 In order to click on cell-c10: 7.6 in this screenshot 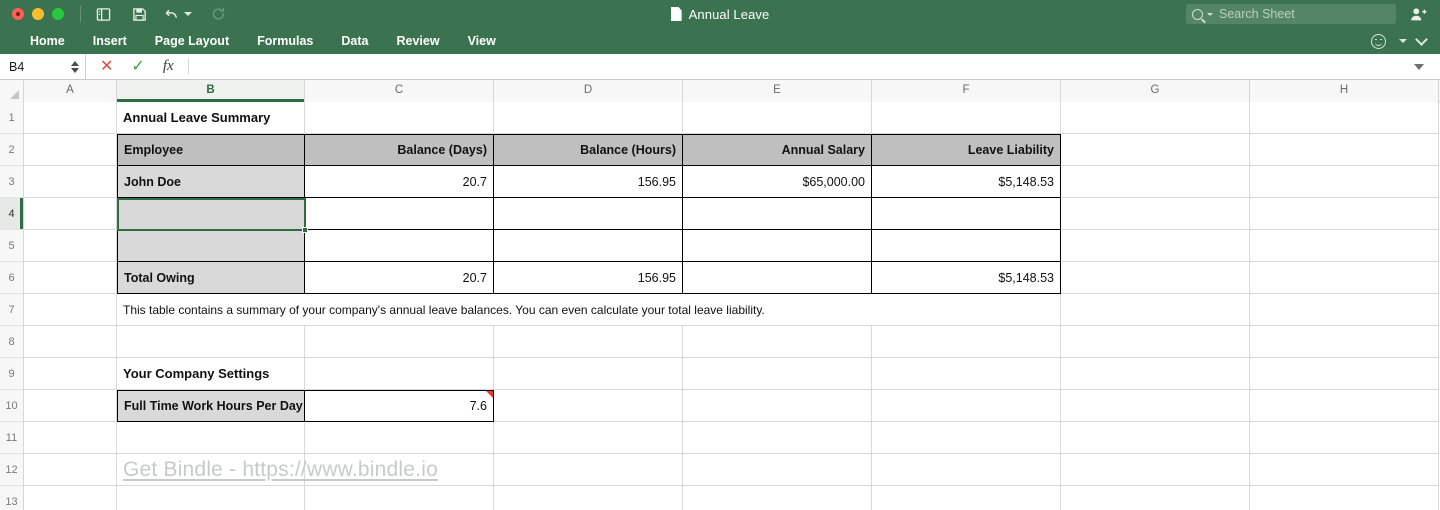, I will do `click(399, 406)`.